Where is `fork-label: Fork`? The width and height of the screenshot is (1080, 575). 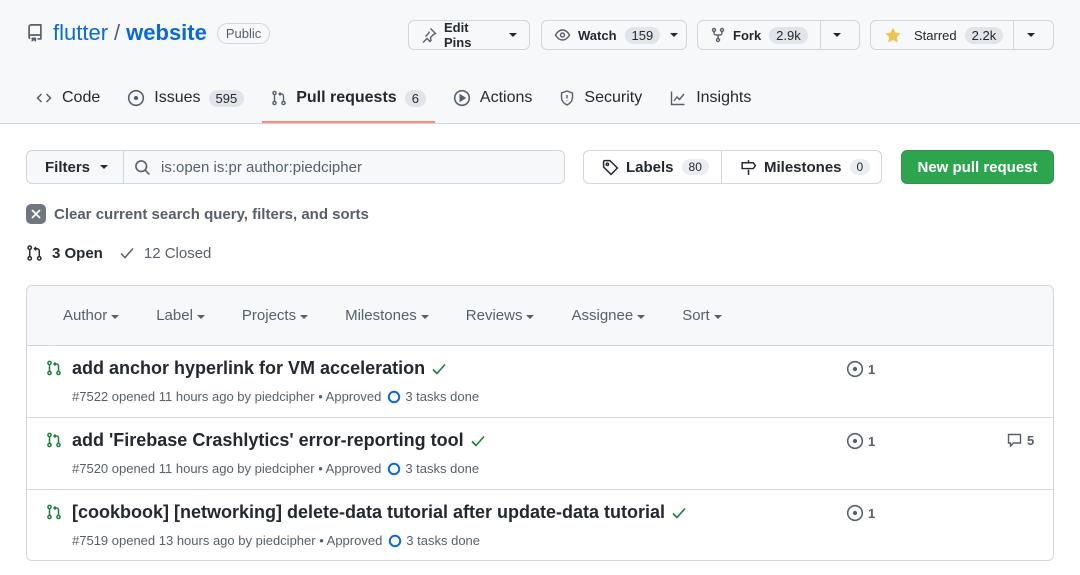 fork-label: Fork is located at coordinates (747, 35).